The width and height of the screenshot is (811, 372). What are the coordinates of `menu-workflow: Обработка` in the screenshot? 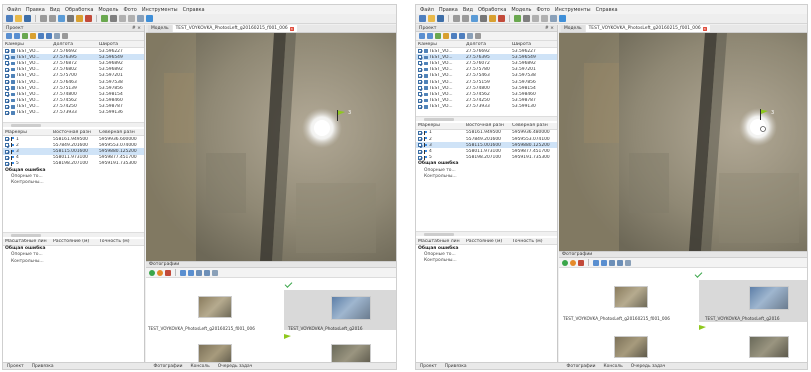 It's located at (492, 10).